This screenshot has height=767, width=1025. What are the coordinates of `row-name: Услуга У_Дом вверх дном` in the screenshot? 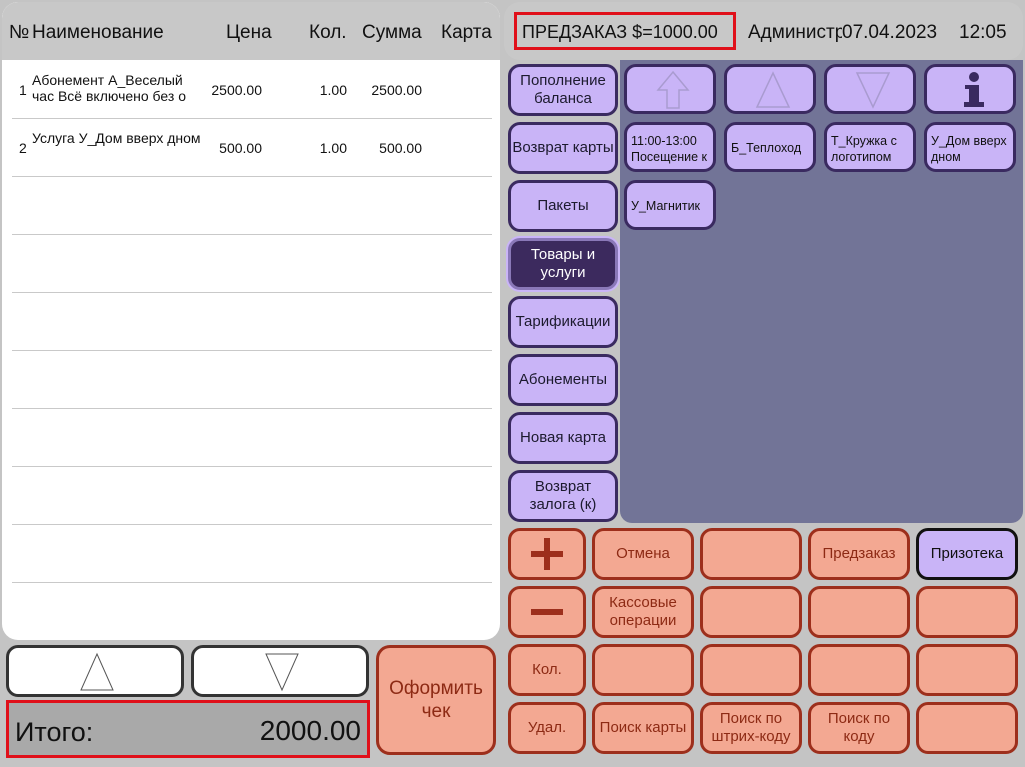 It's located at (116, 138).